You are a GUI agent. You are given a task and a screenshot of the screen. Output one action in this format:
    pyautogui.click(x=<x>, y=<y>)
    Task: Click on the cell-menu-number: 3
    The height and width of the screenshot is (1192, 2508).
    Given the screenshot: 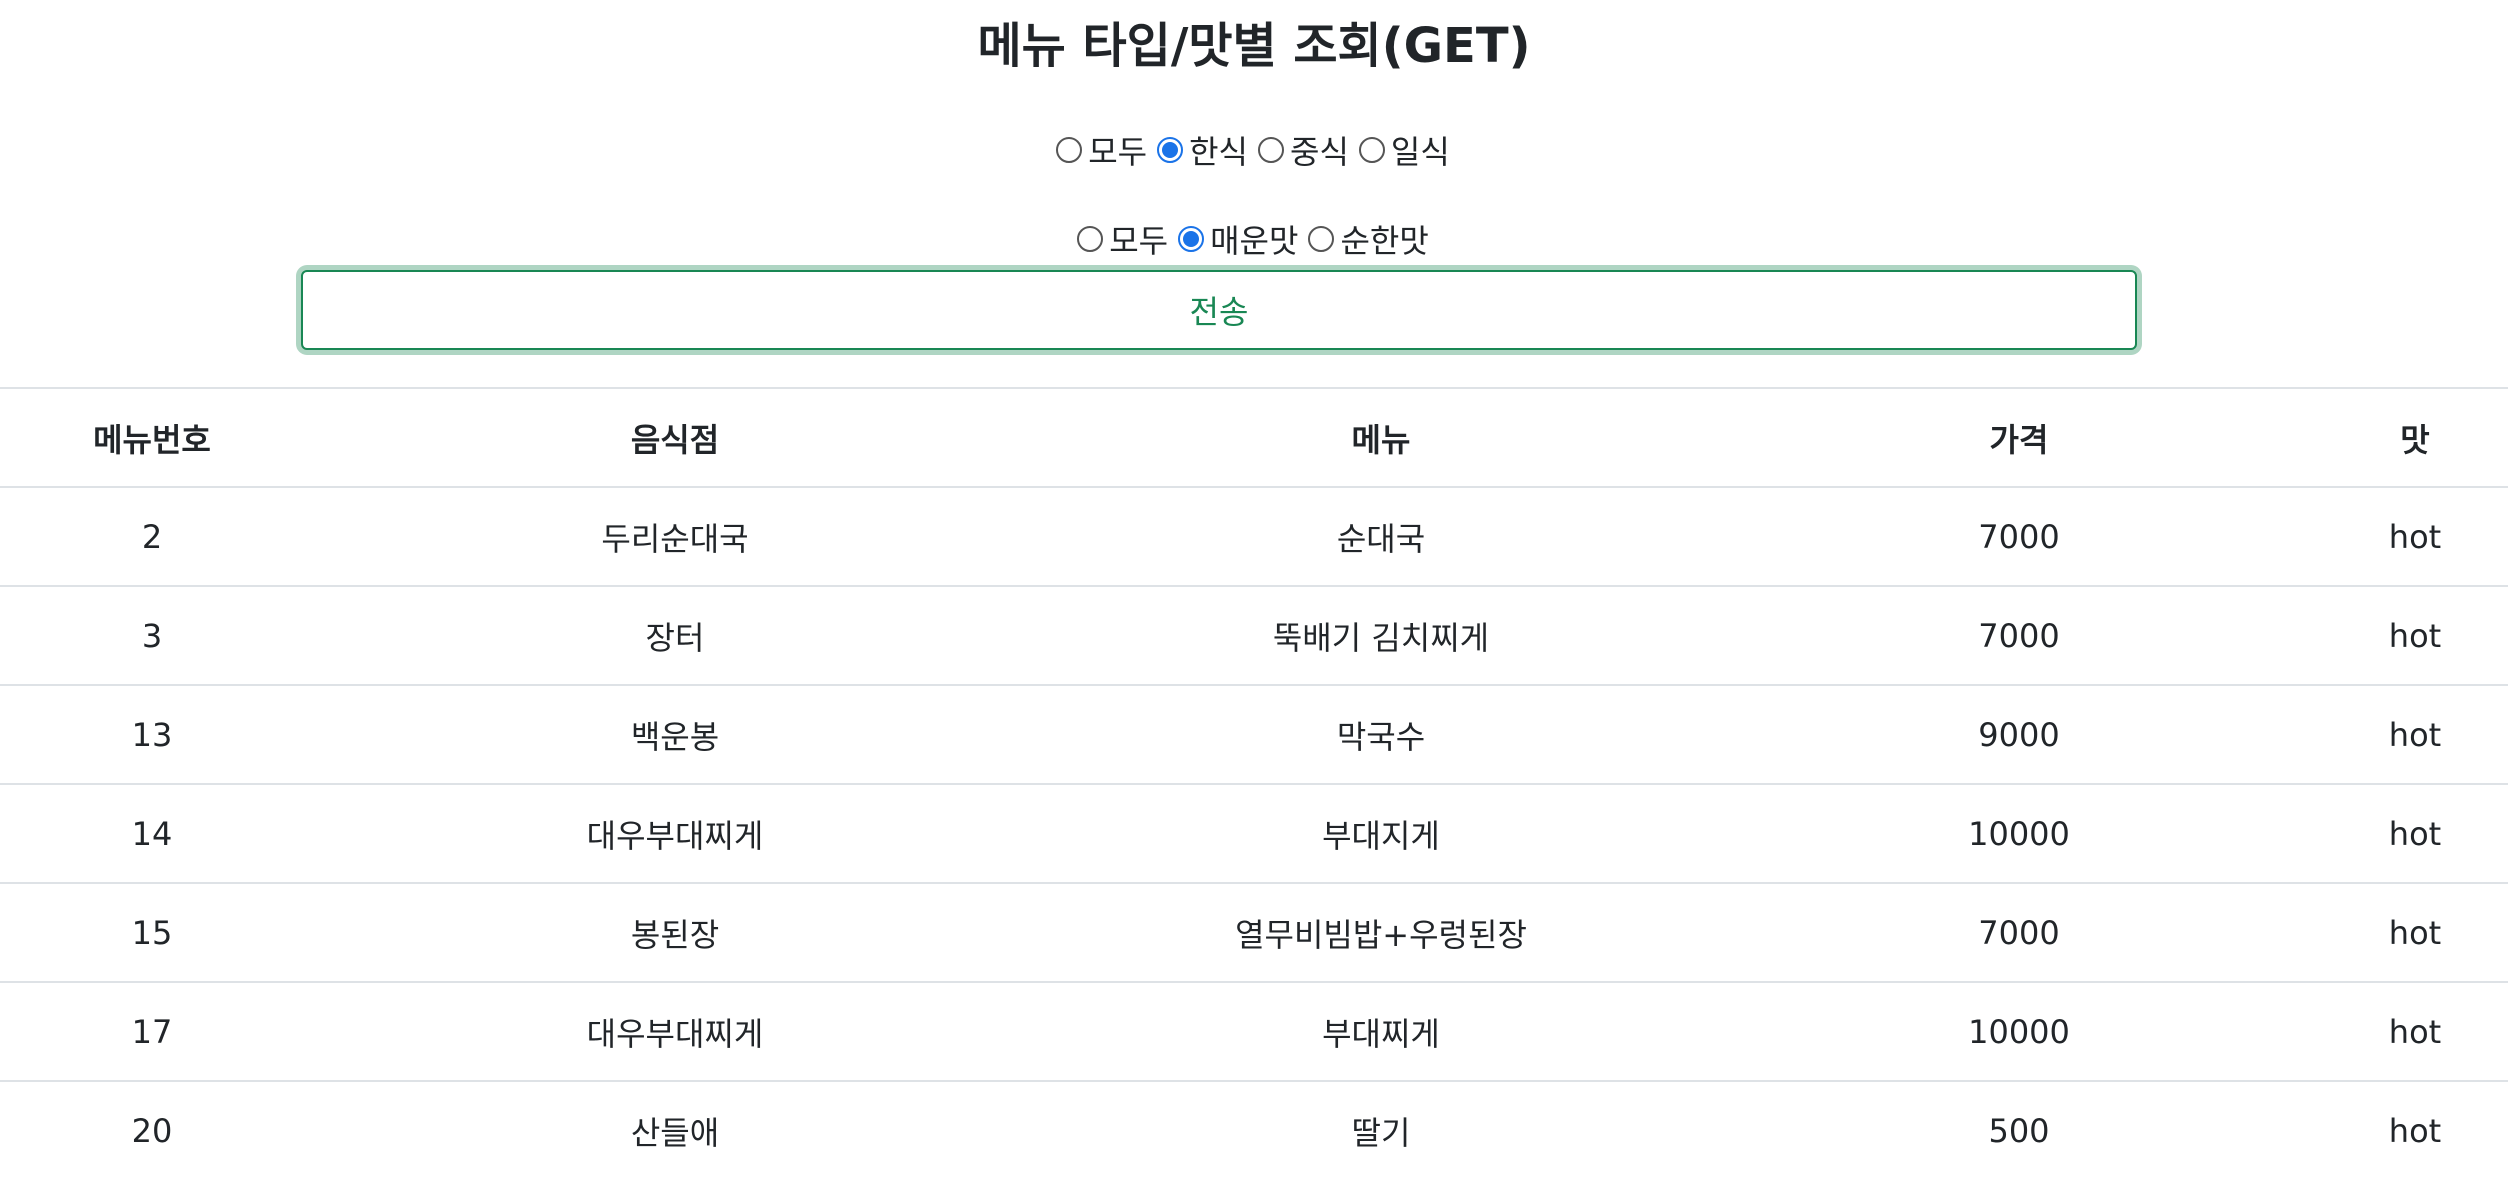 What is the action you would take?
    pyautogui.click(x=152, y=635)
    